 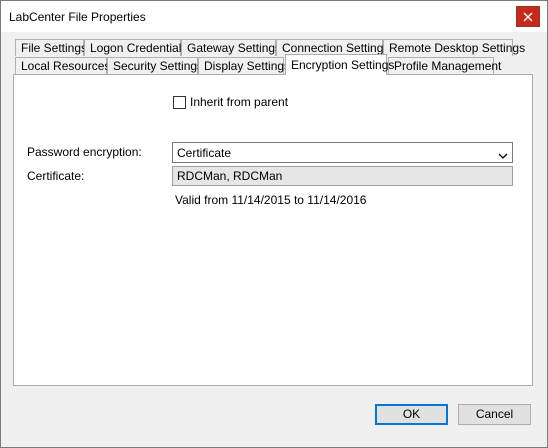 I want to click on tab-label: Gateway Settings, so click(x=234, y=48).